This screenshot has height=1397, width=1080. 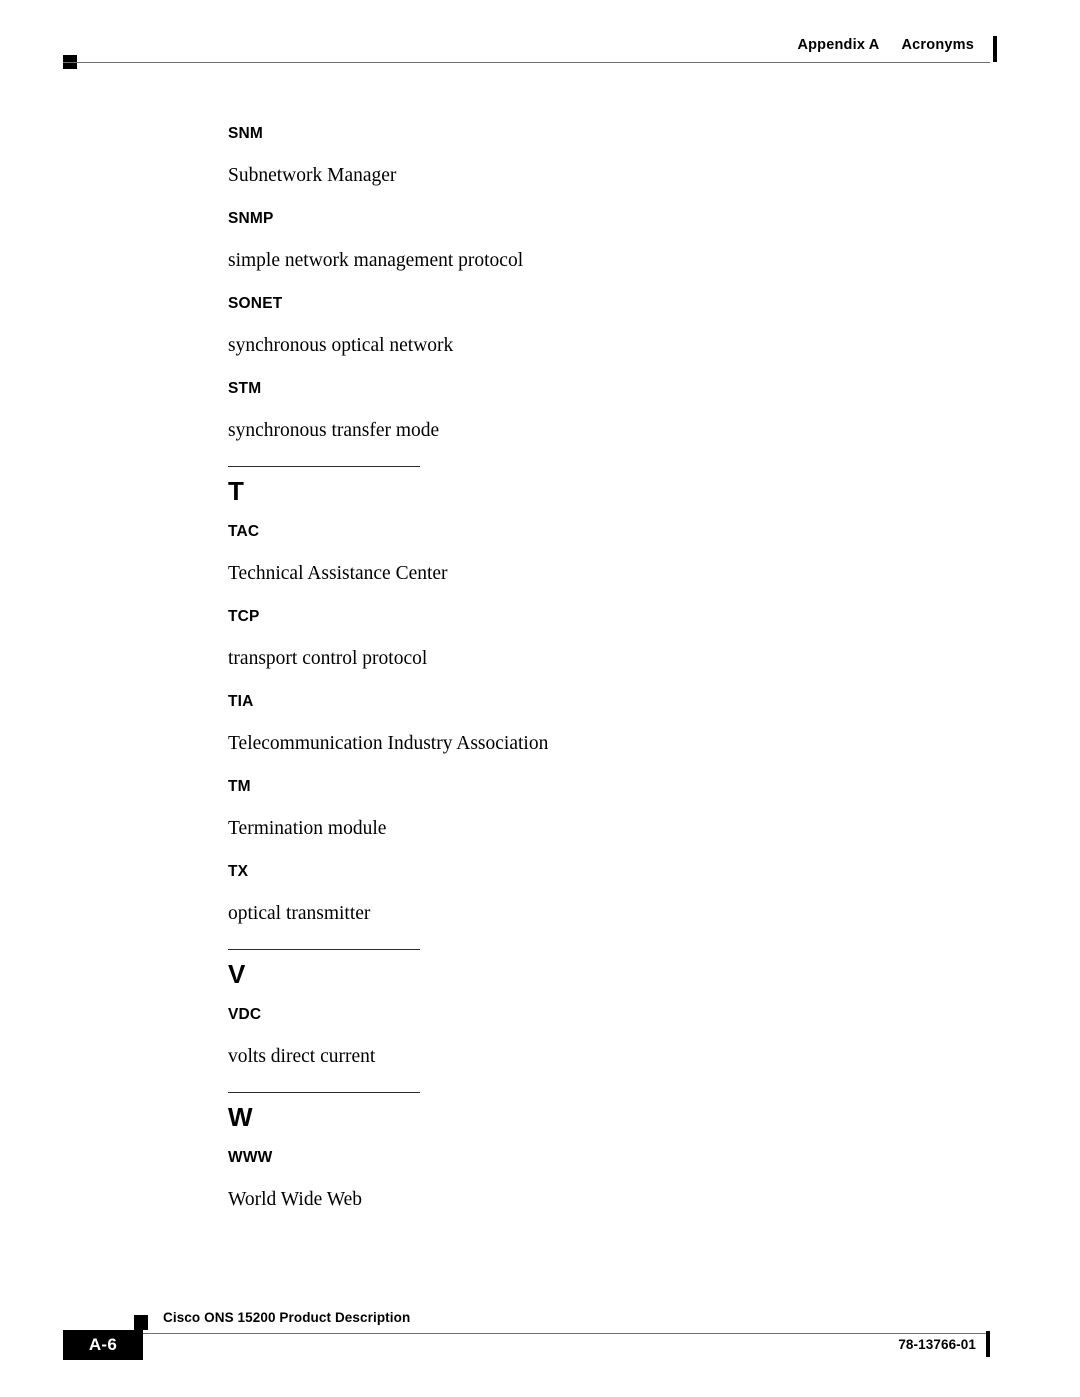 I want to click on acronym-definition: Termination module, so click(x=307, y=828).